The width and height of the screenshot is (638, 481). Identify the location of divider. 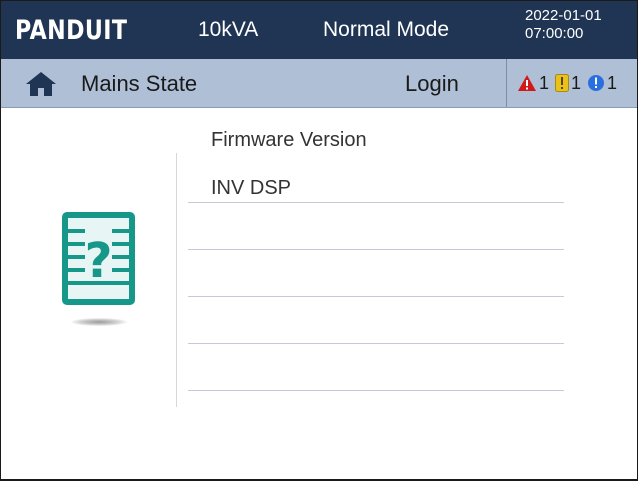
(506, 83).